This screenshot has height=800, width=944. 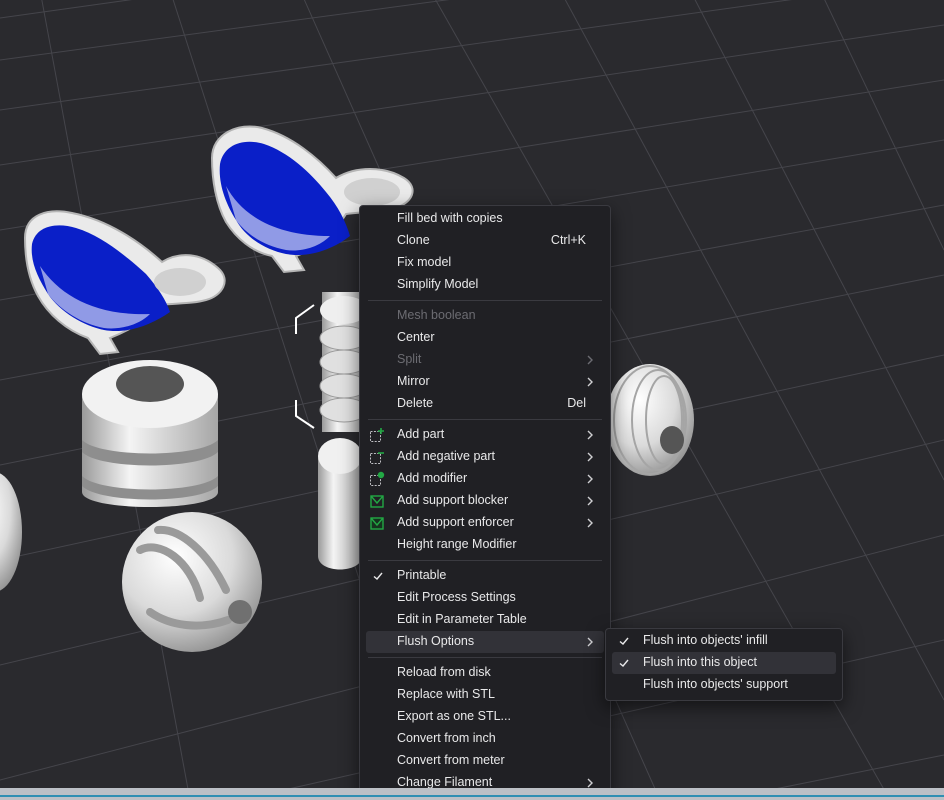 What do you see at coordinates (124, 283) in the screenshot?
I see `whale-model` at bounding box center [124, 283].